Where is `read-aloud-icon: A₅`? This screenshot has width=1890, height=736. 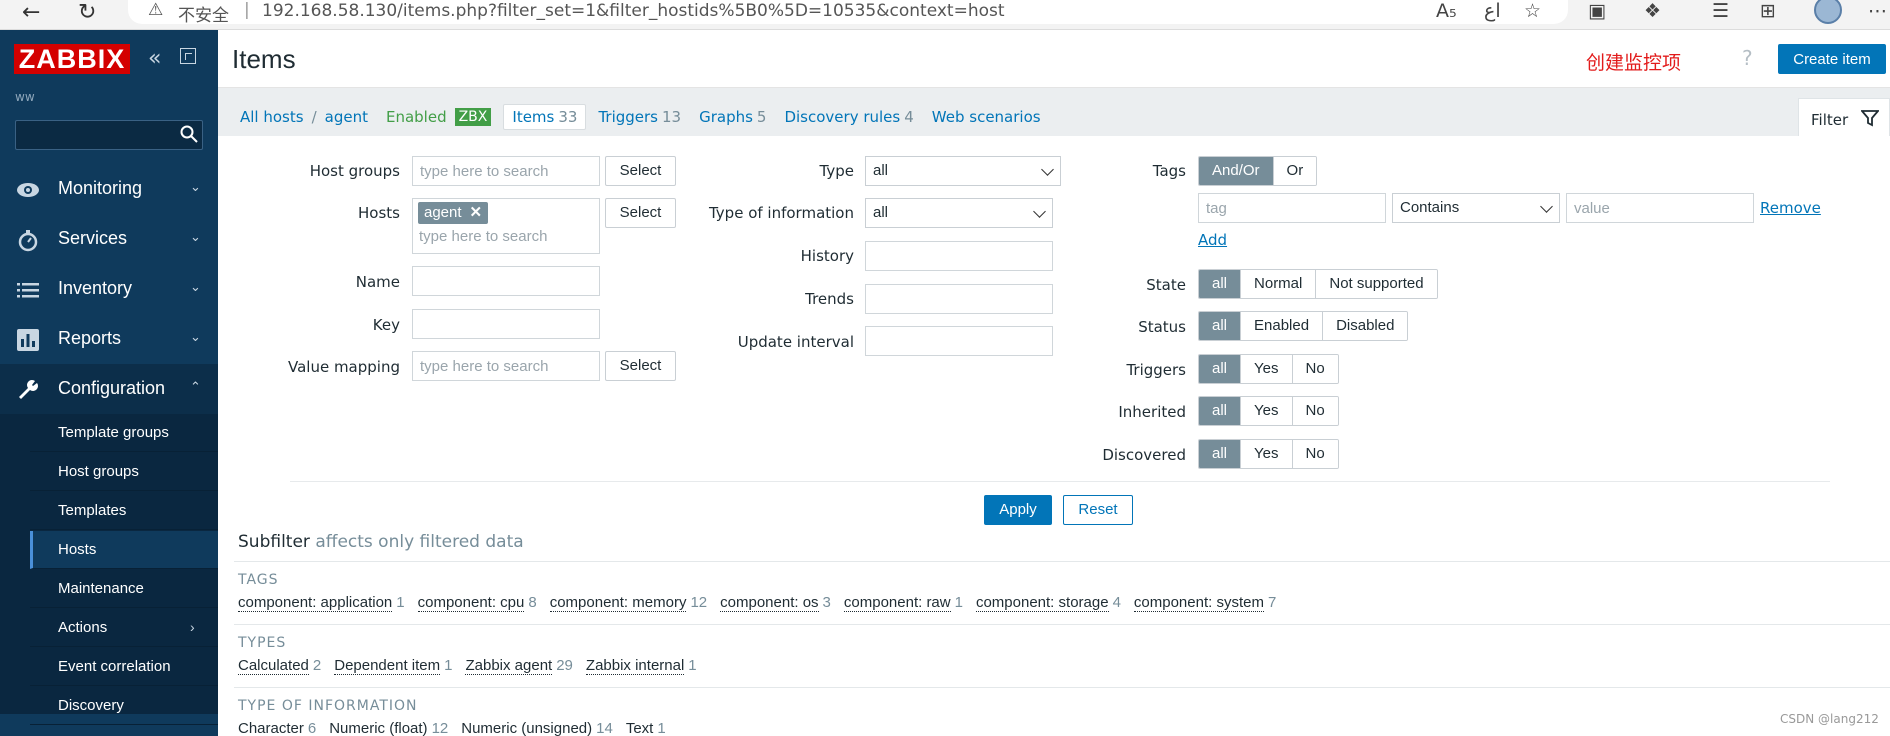
read-aloud-icon: A₅ is located at coordinates (1446, 11).